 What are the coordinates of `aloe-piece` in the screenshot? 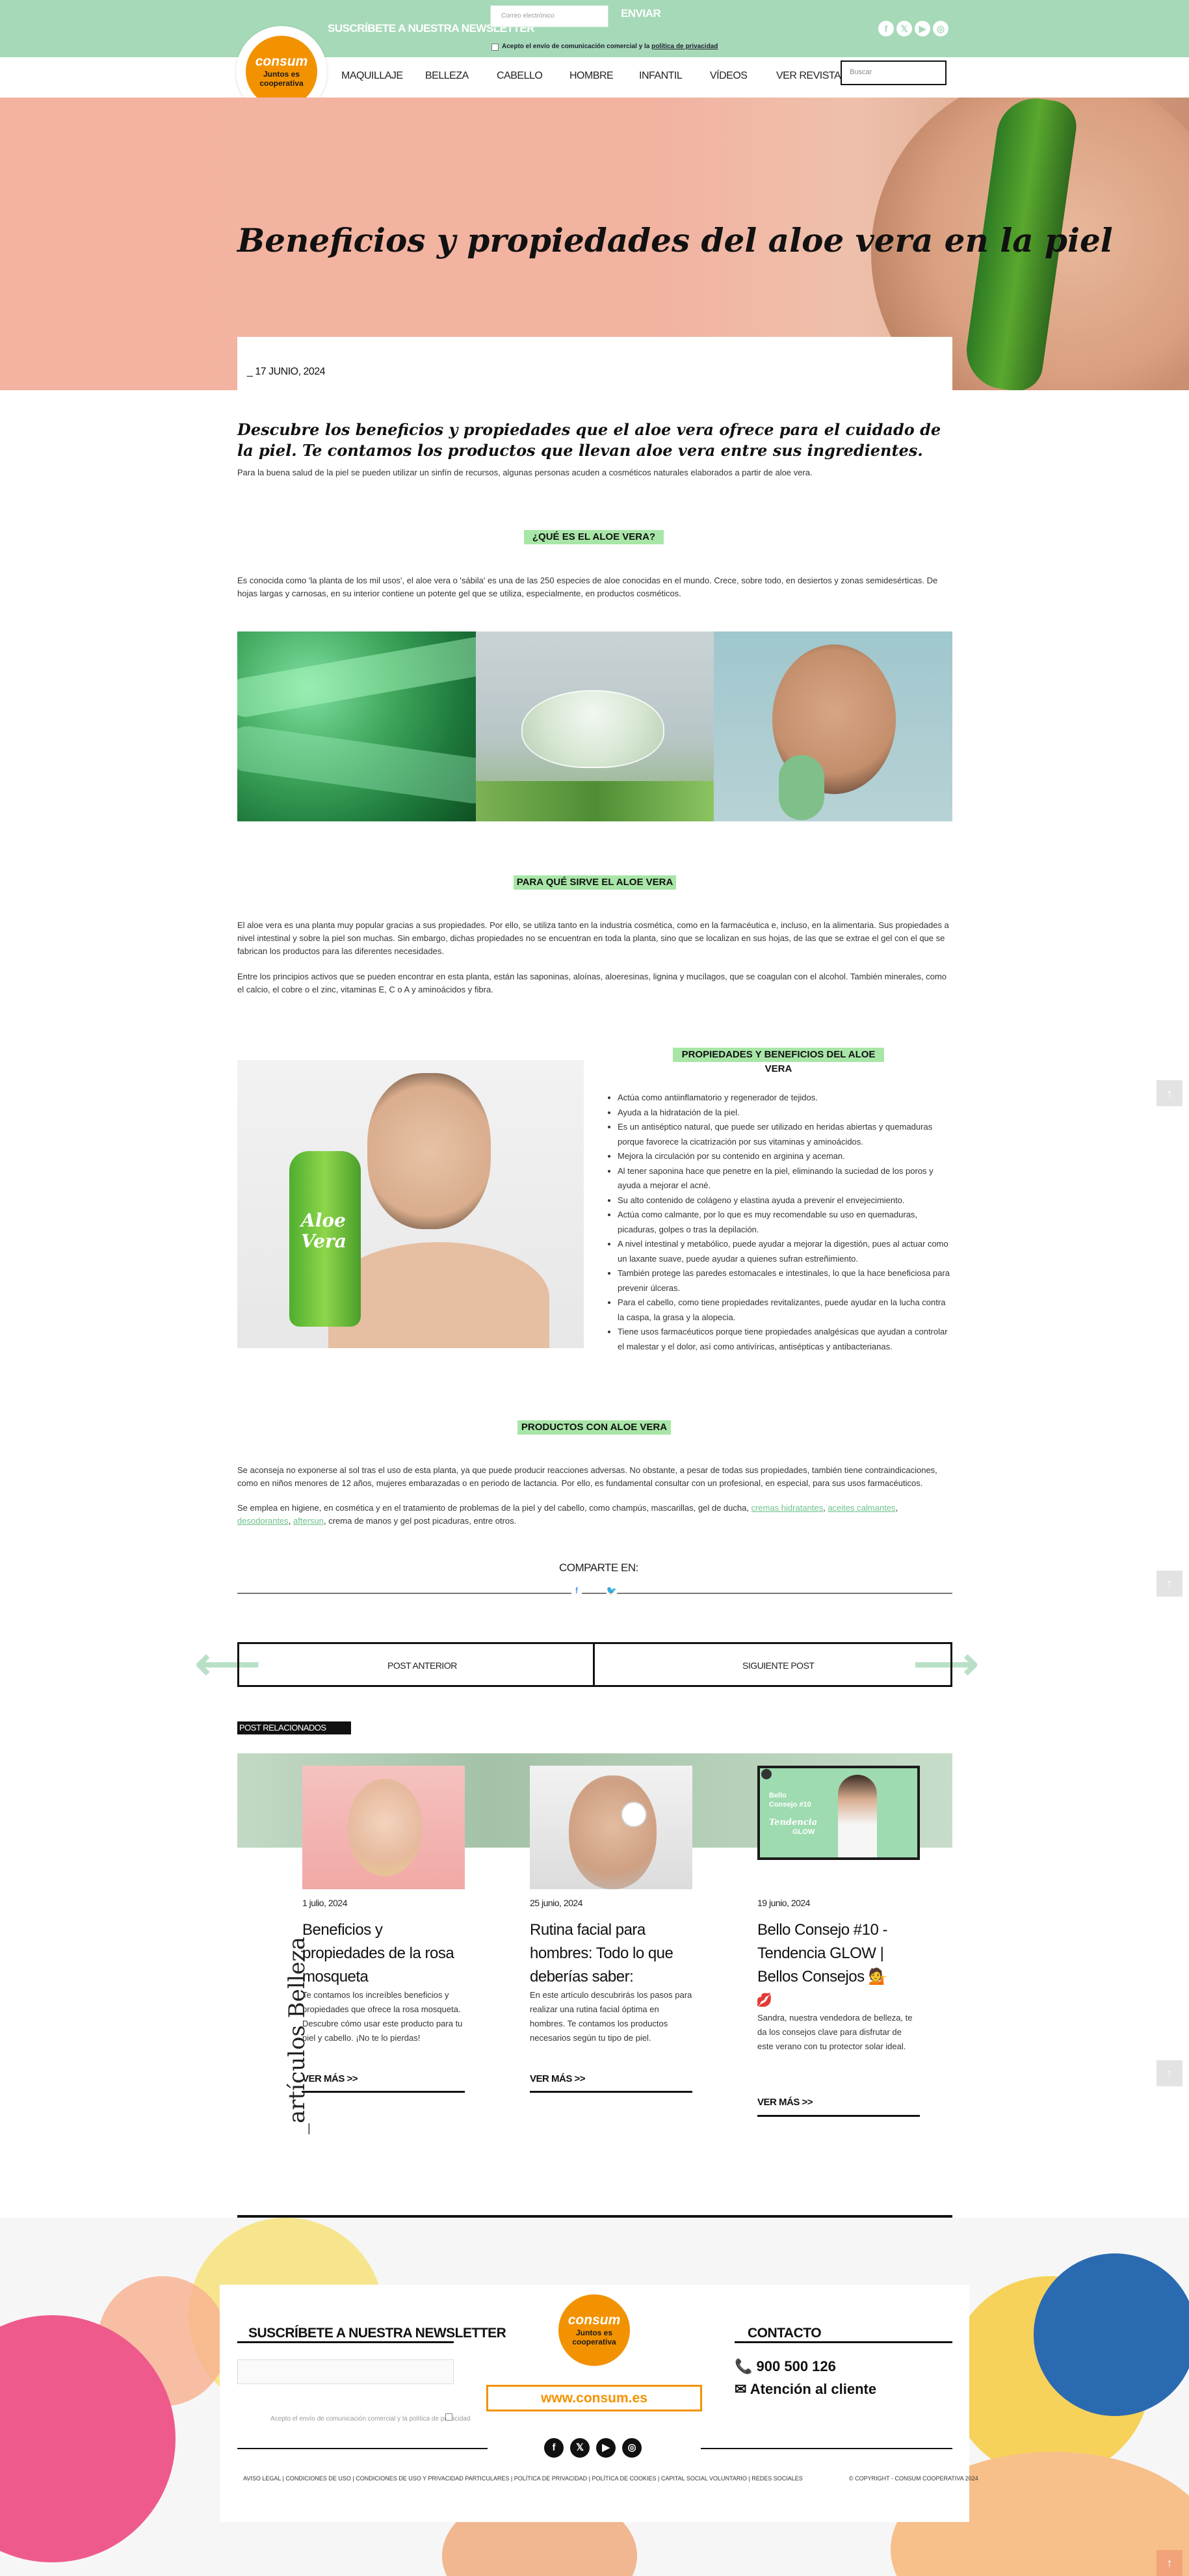 It's located at (801, 787).